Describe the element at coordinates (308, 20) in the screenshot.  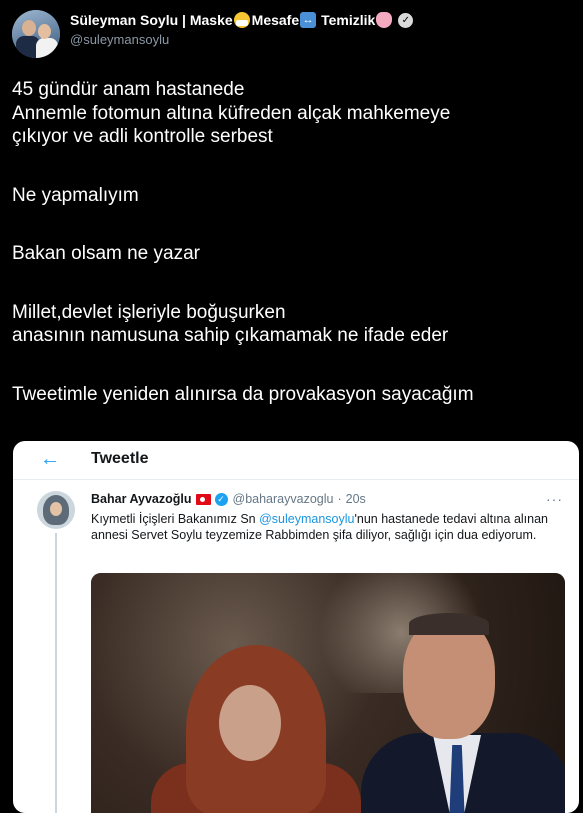
I see `left-right-arrow-emoji: ↔` at that location.